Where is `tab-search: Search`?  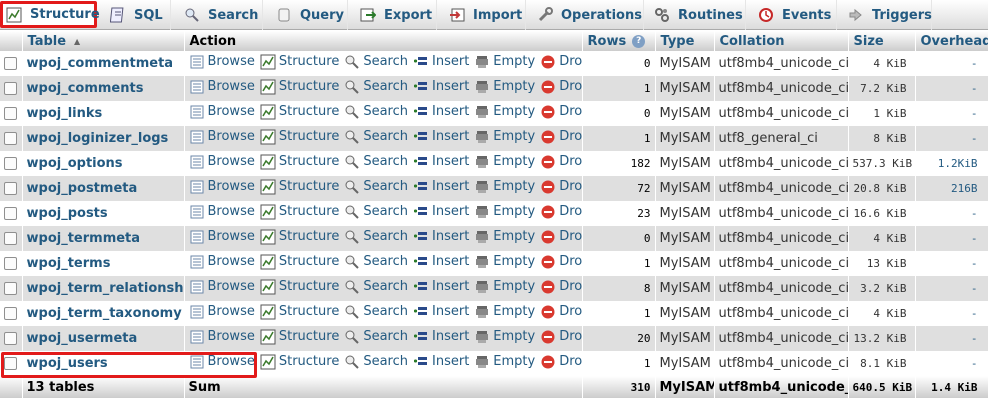
tab-search: Search is located at coordinates (217, 15).